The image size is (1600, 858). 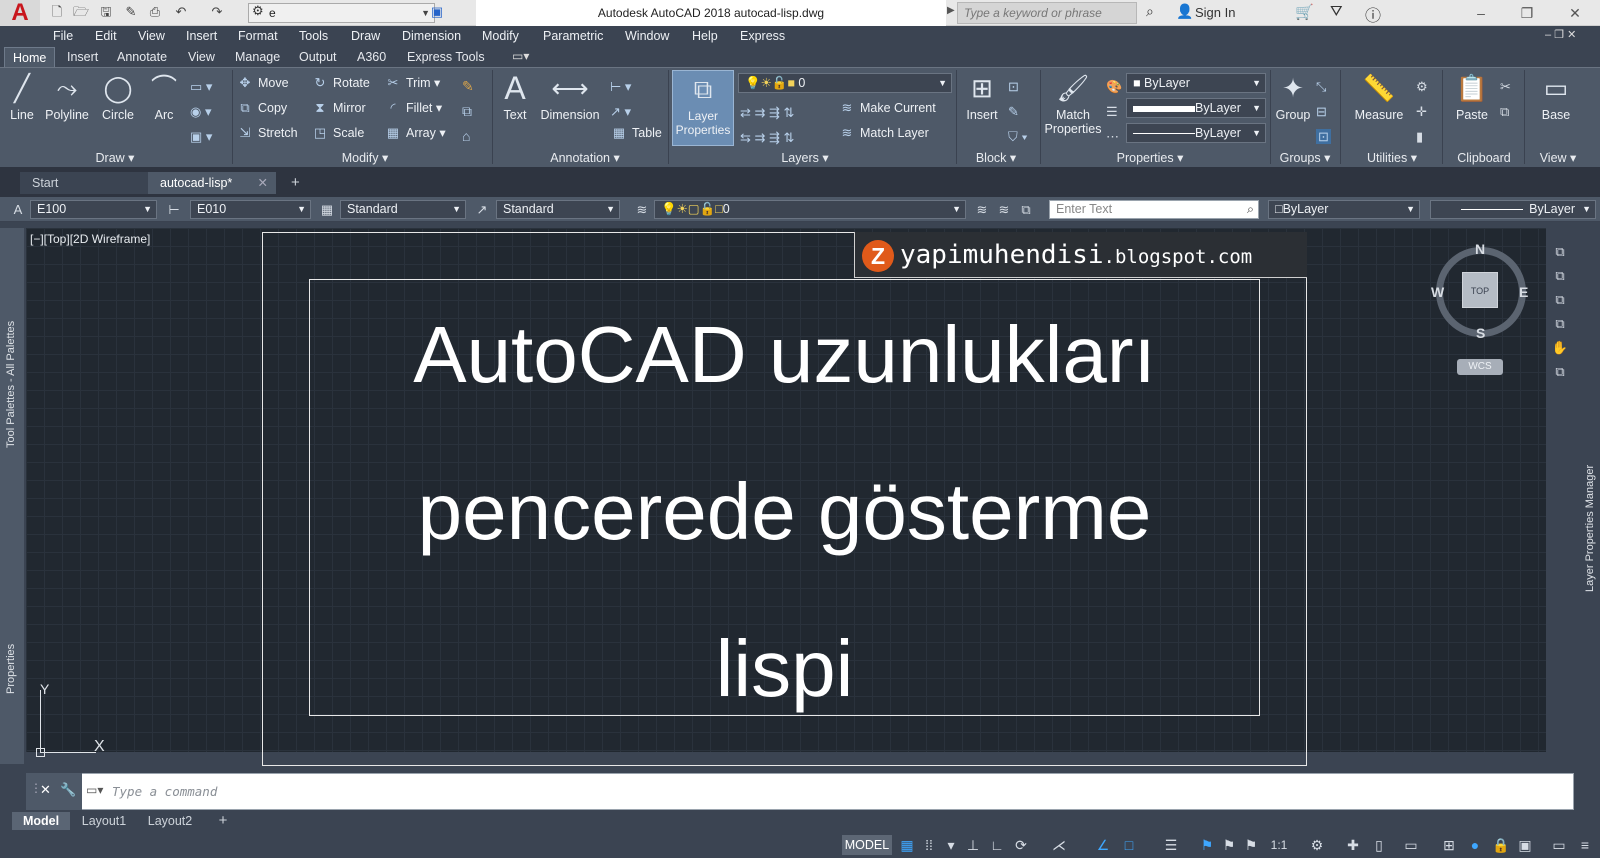 I want to click on tab-insert: Insert, so click(x=82, y=57).